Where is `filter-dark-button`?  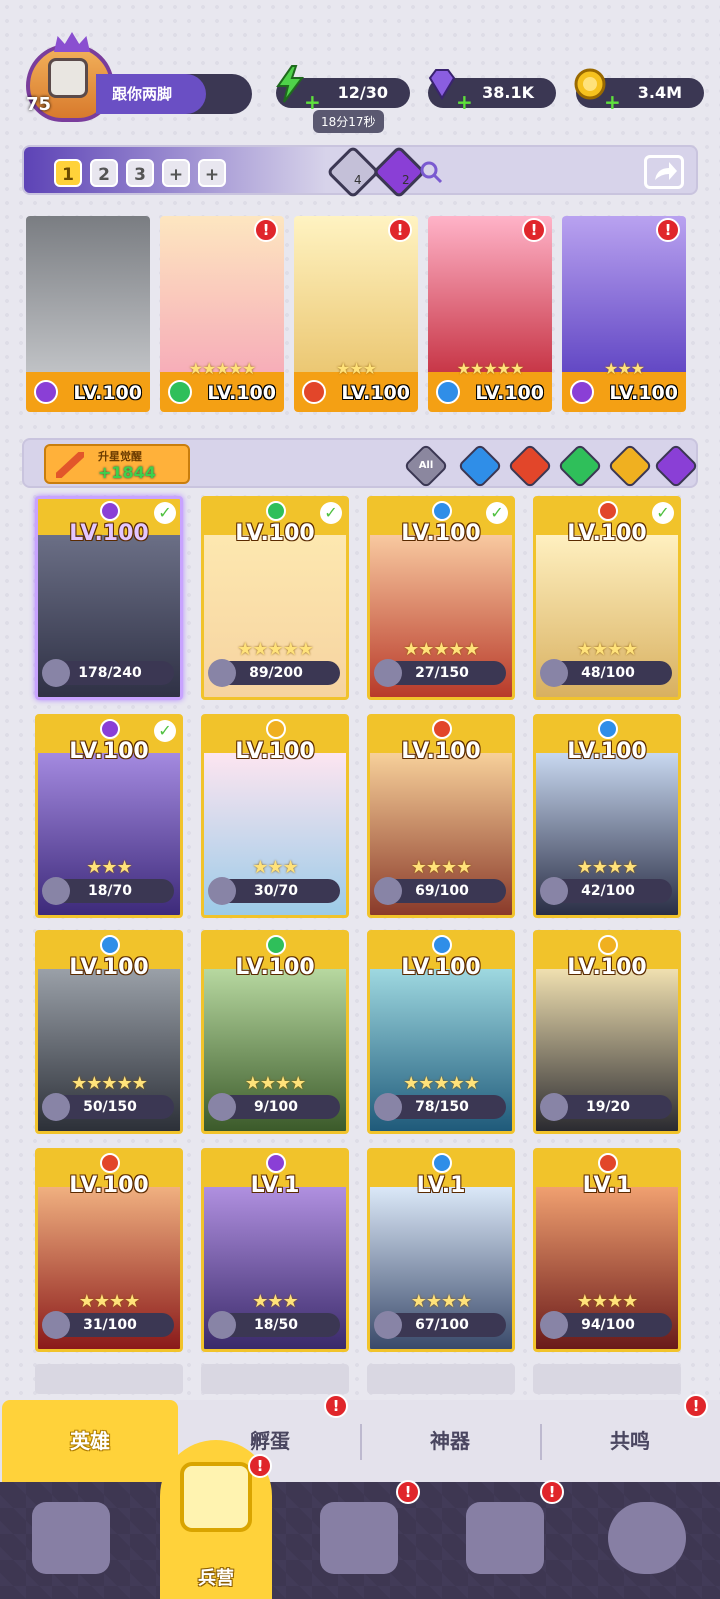 filter-dark-button is located at coordinates (676, 466).